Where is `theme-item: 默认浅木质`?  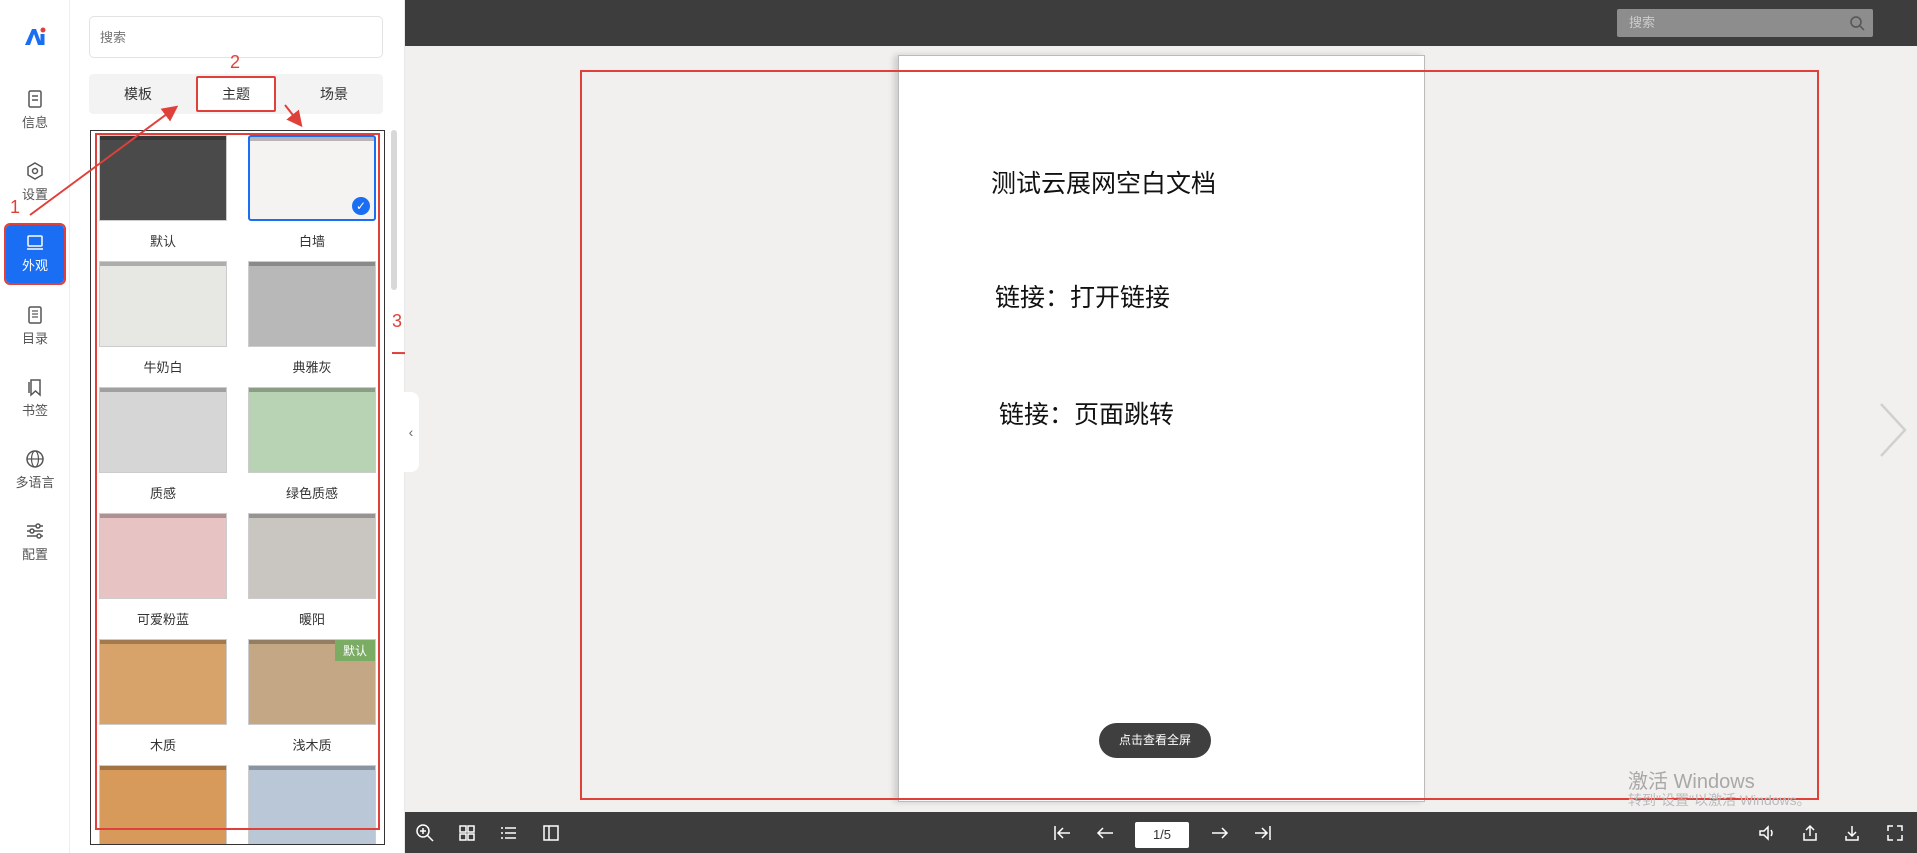
theme-item: 默认浅木质 is located at coordinates (312, 696).